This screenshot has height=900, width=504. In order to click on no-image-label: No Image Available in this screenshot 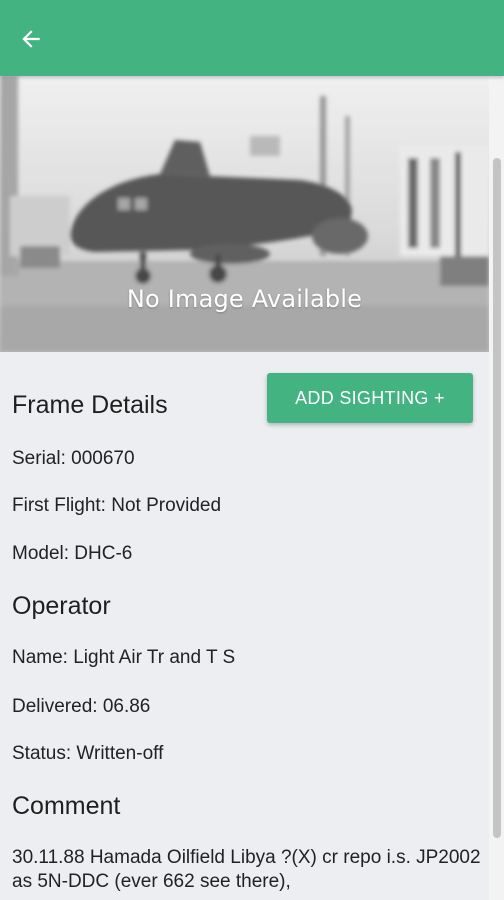, I will do `click(244, 299)`.